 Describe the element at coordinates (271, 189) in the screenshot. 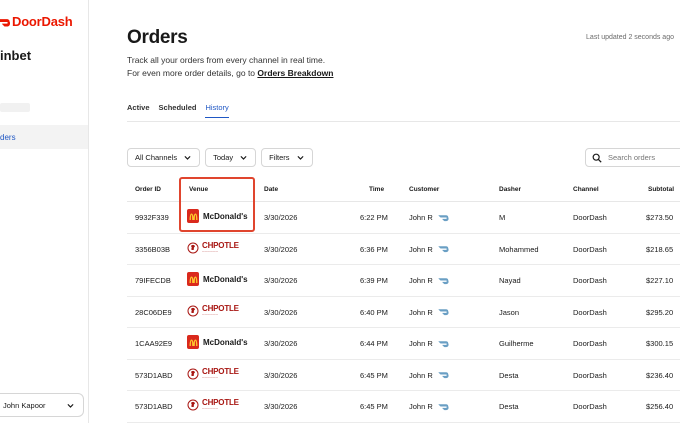

I see `column-header-date: Date` at that location.